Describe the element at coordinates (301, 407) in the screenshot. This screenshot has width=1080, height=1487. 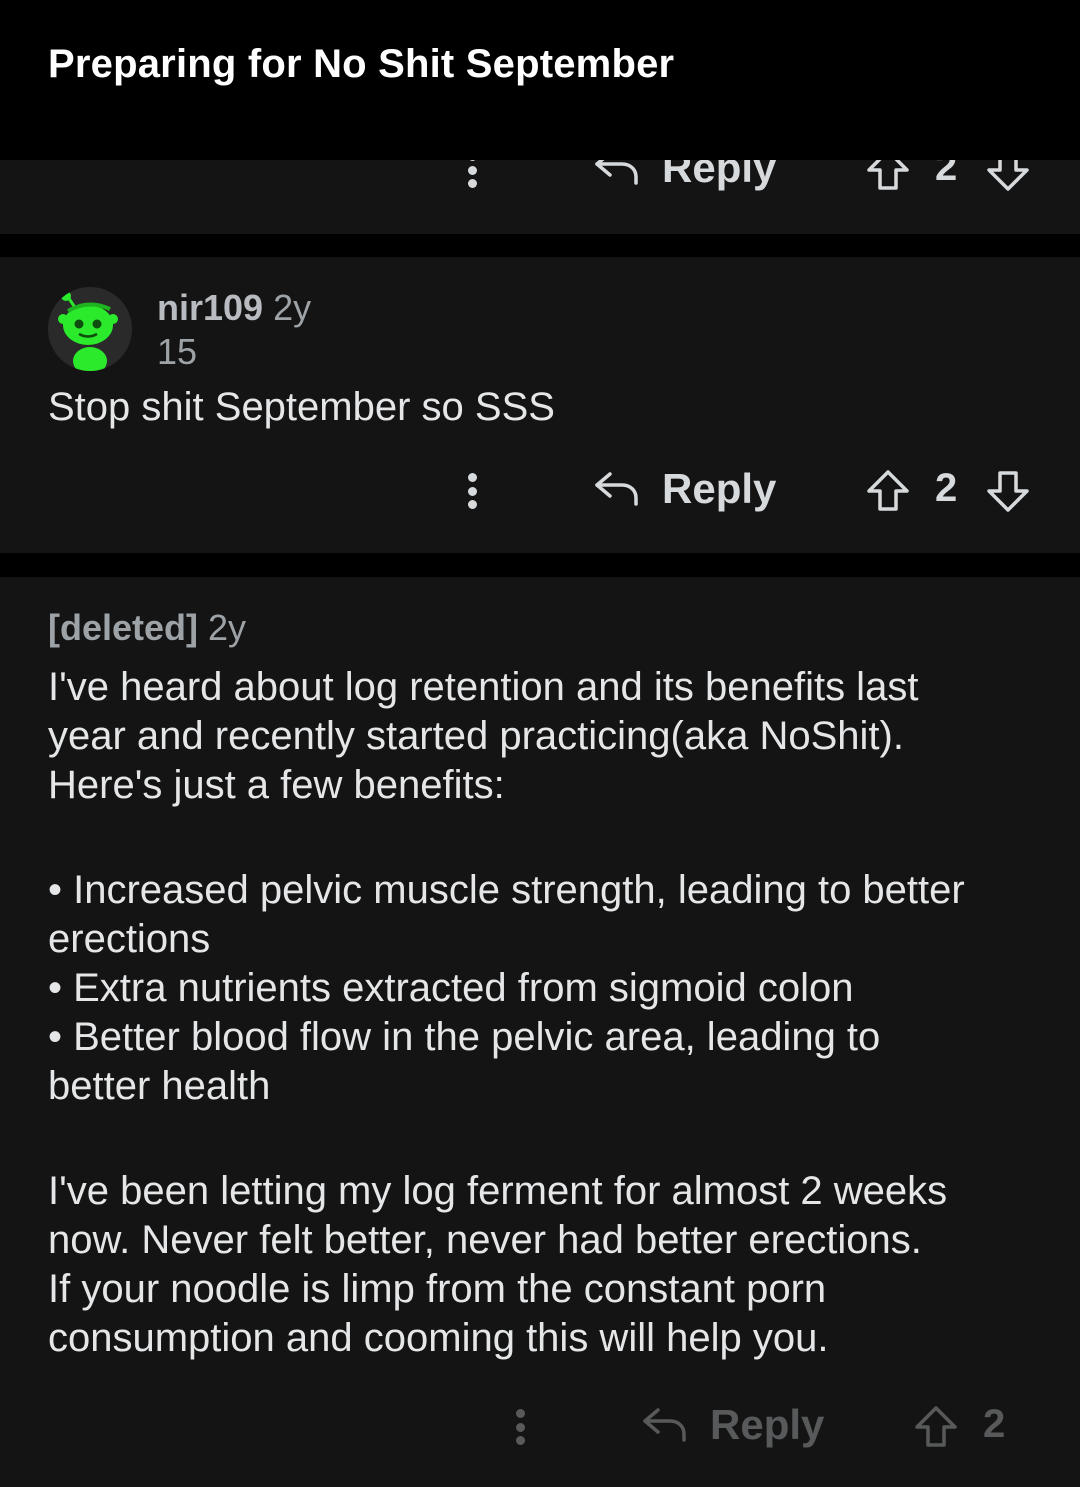
I see `comment-body: Stop shit September so SSS` at that location.